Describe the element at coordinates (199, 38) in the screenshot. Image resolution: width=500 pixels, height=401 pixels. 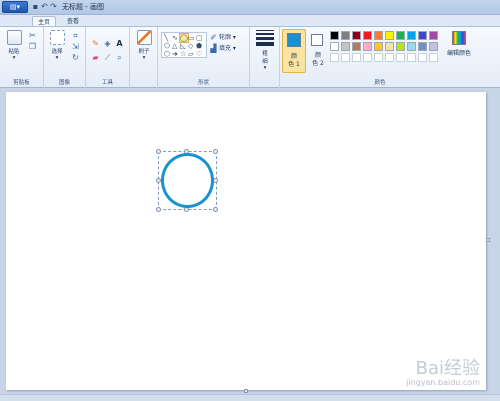
I see `rounded-rectangle-shape-icon: ▢` at that location.